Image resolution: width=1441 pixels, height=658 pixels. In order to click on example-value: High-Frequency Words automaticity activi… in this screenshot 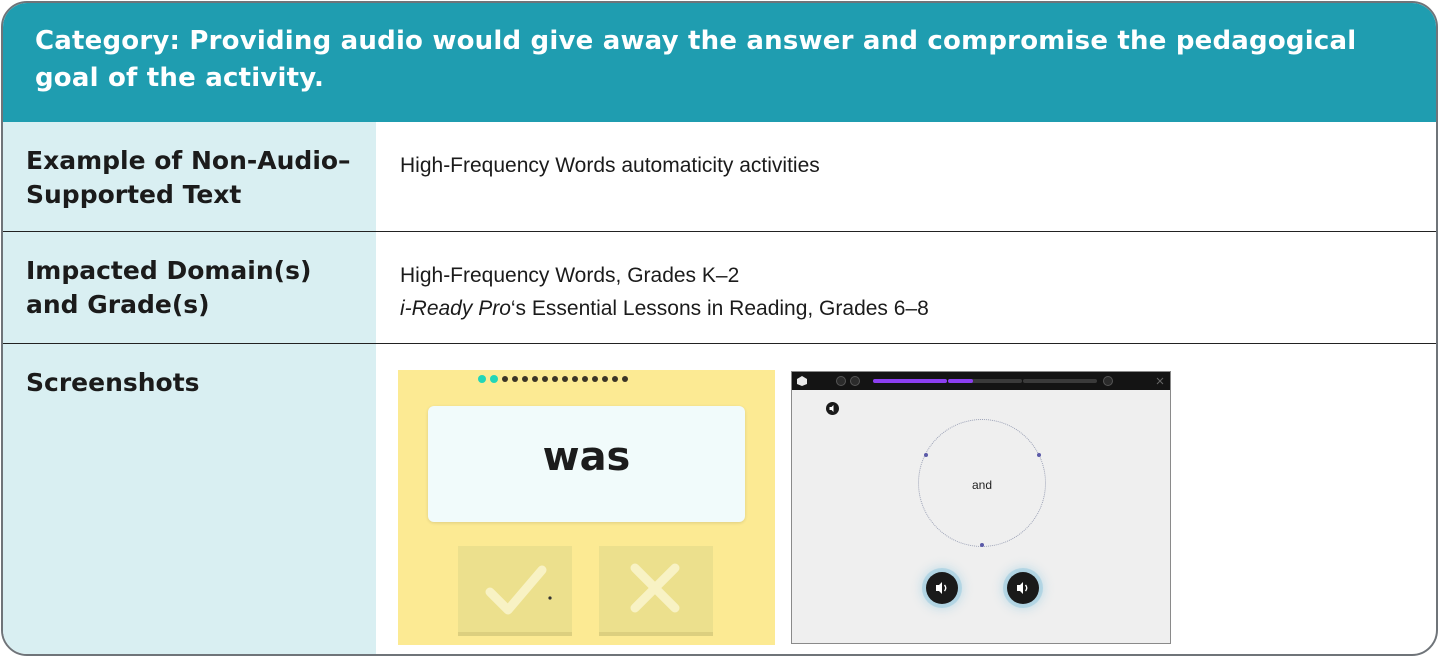, I will do `click(610, 165)`.